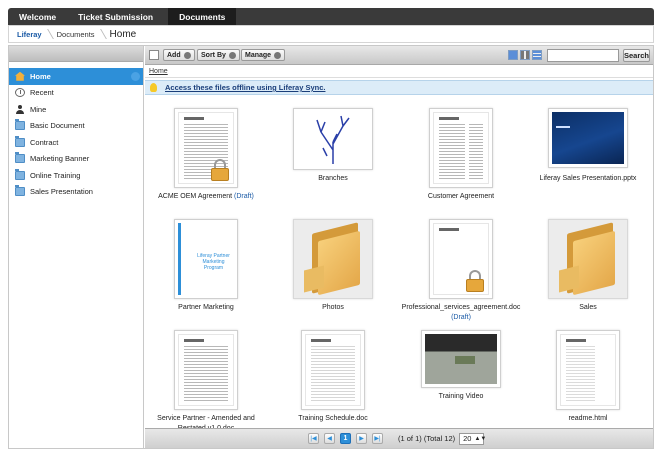 The width and height of the screenshot is (662, 449). I want to click on add-button: Add, so click(179, 55).